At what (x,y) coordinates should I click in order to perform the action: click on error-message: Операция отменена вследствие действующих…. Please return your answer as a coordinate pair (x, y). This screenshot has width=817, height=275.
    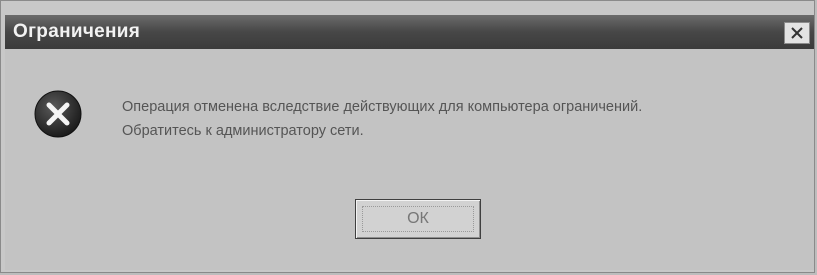
    Looking at the image, I should click on (382, 119).